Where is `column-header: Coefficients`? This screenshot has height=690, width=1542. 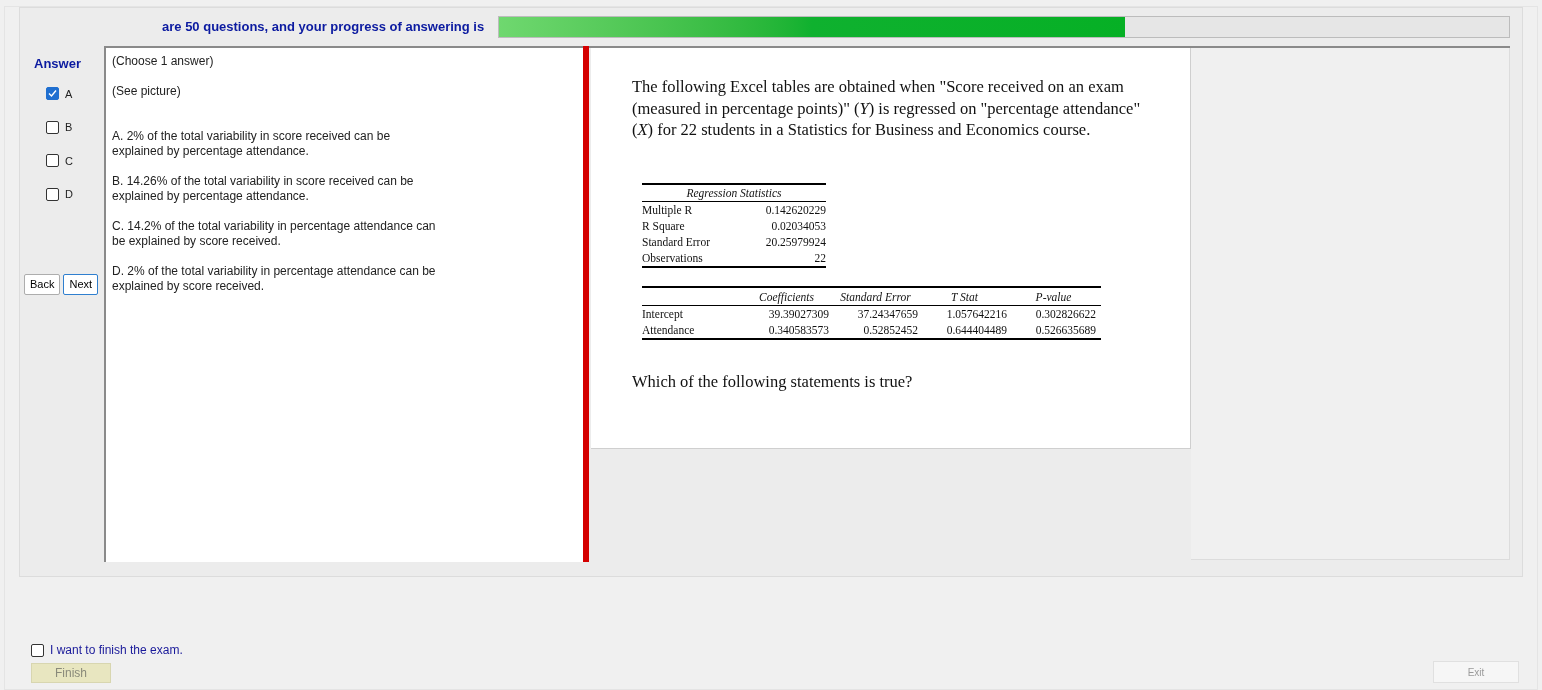
column-header: Coefficients is located at coordinates (786, 297).